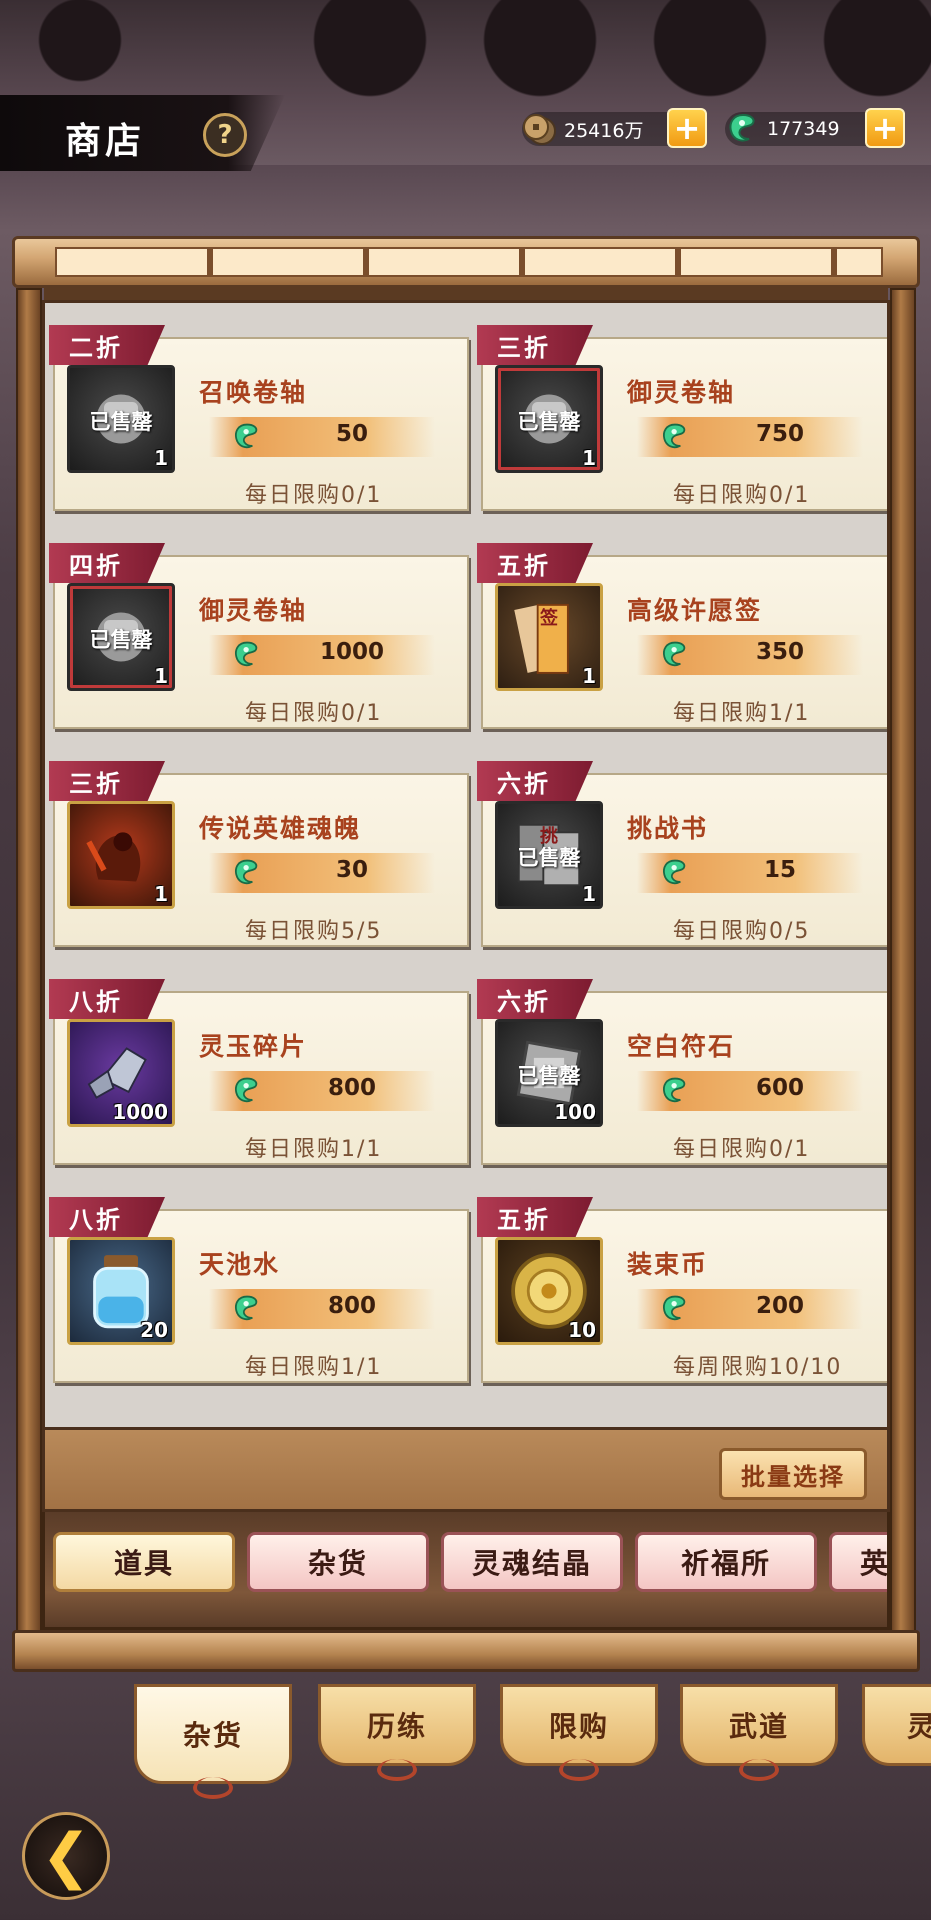 This screenshot has height=1920, width=931. What do you see at coordinates (742, 931) in the screenshot?
I see `purchase-limit: 每日限购0/5` at bounding box center [742, 931].